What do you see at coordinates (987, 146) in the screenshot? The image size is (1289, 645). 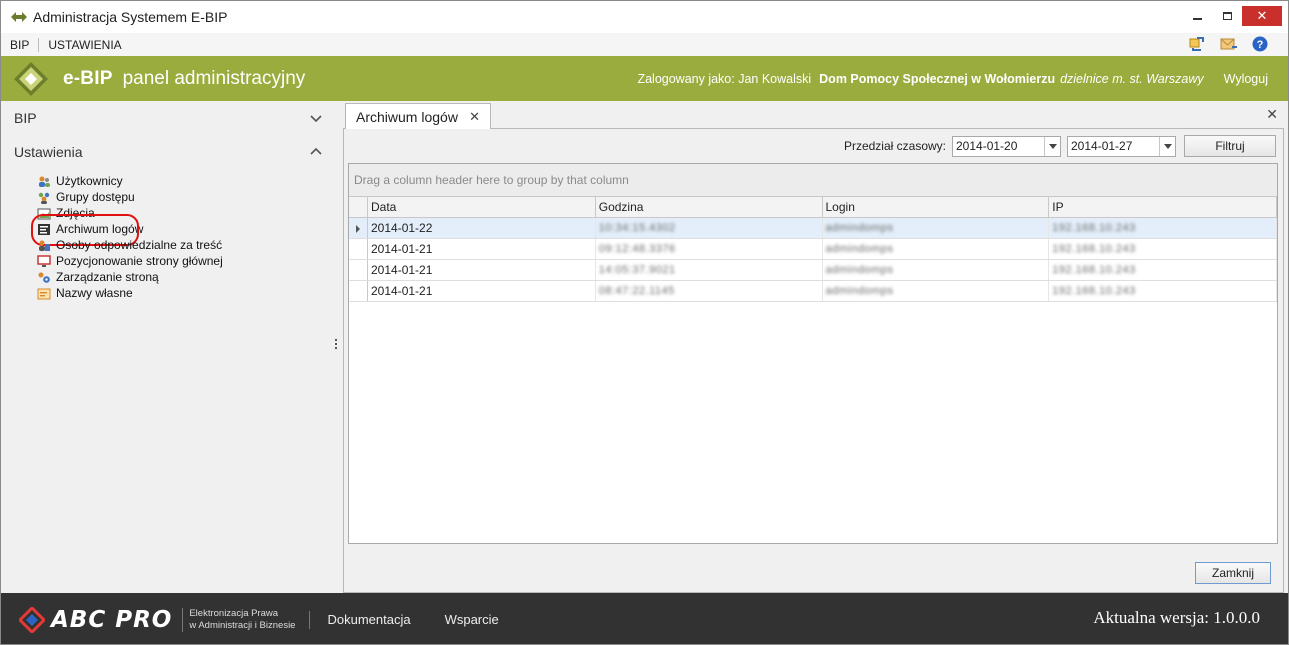 I see `date-from-value: 2014-01-20` at bounding box center [987, 146].